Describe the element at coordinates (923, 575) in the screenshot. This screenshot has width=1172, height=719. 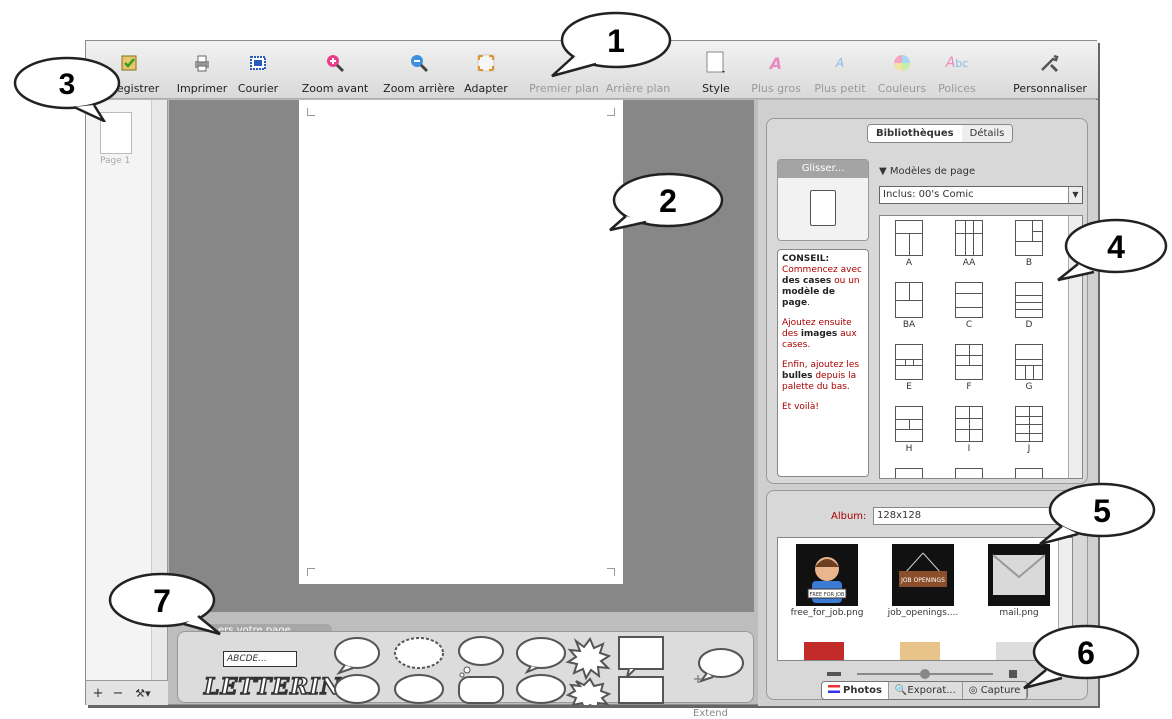
I see `photo-thumbnail: JOB OPENINGS` at that location.